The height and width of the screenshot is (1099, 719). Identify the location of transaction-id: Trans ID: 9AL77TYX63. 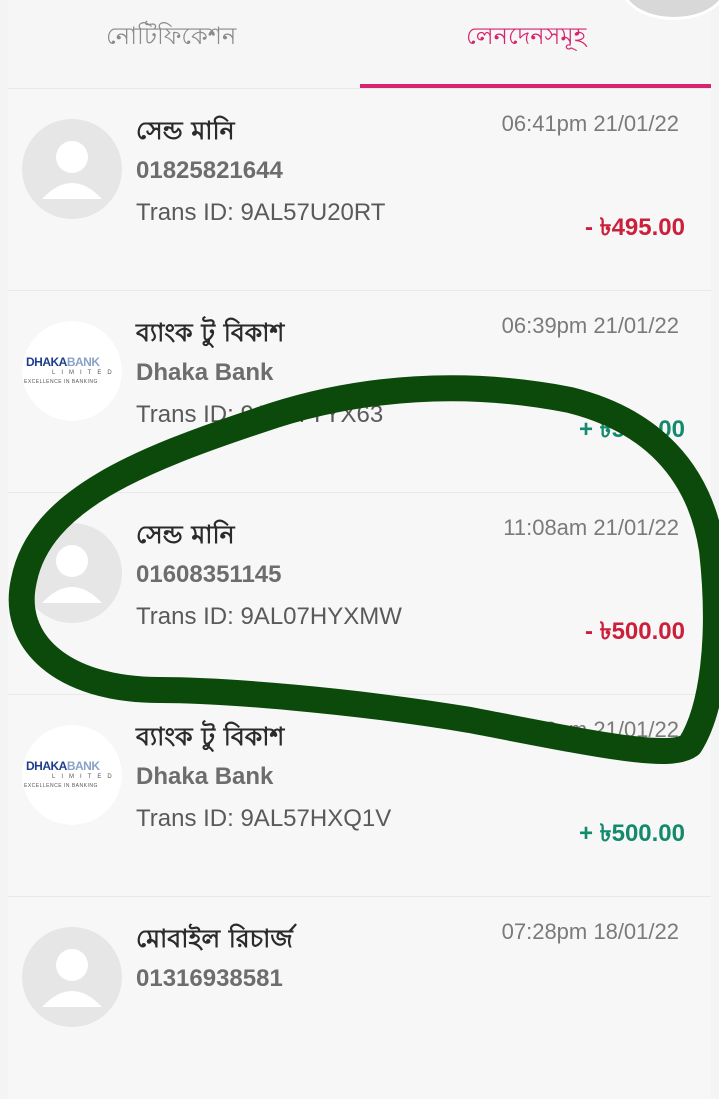
(260, 414).